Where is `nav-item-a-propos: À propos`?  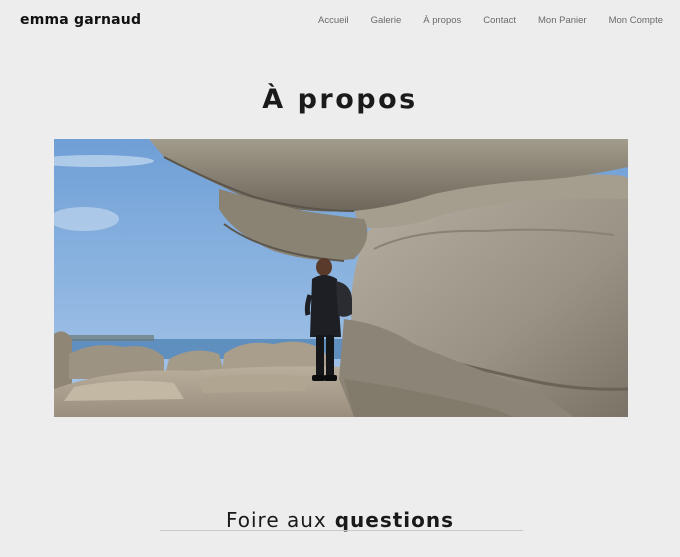
nav-item-a-propos: À propos is located at coordinates (442, 20).